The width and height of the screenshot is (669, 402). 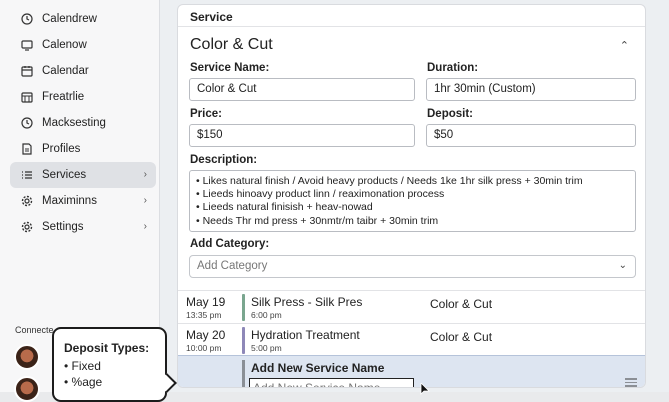 What do you see at coordinates (231, 44) in the screenshot?
I see `service-title: Color & Cut` at bounding box center [231, 44].